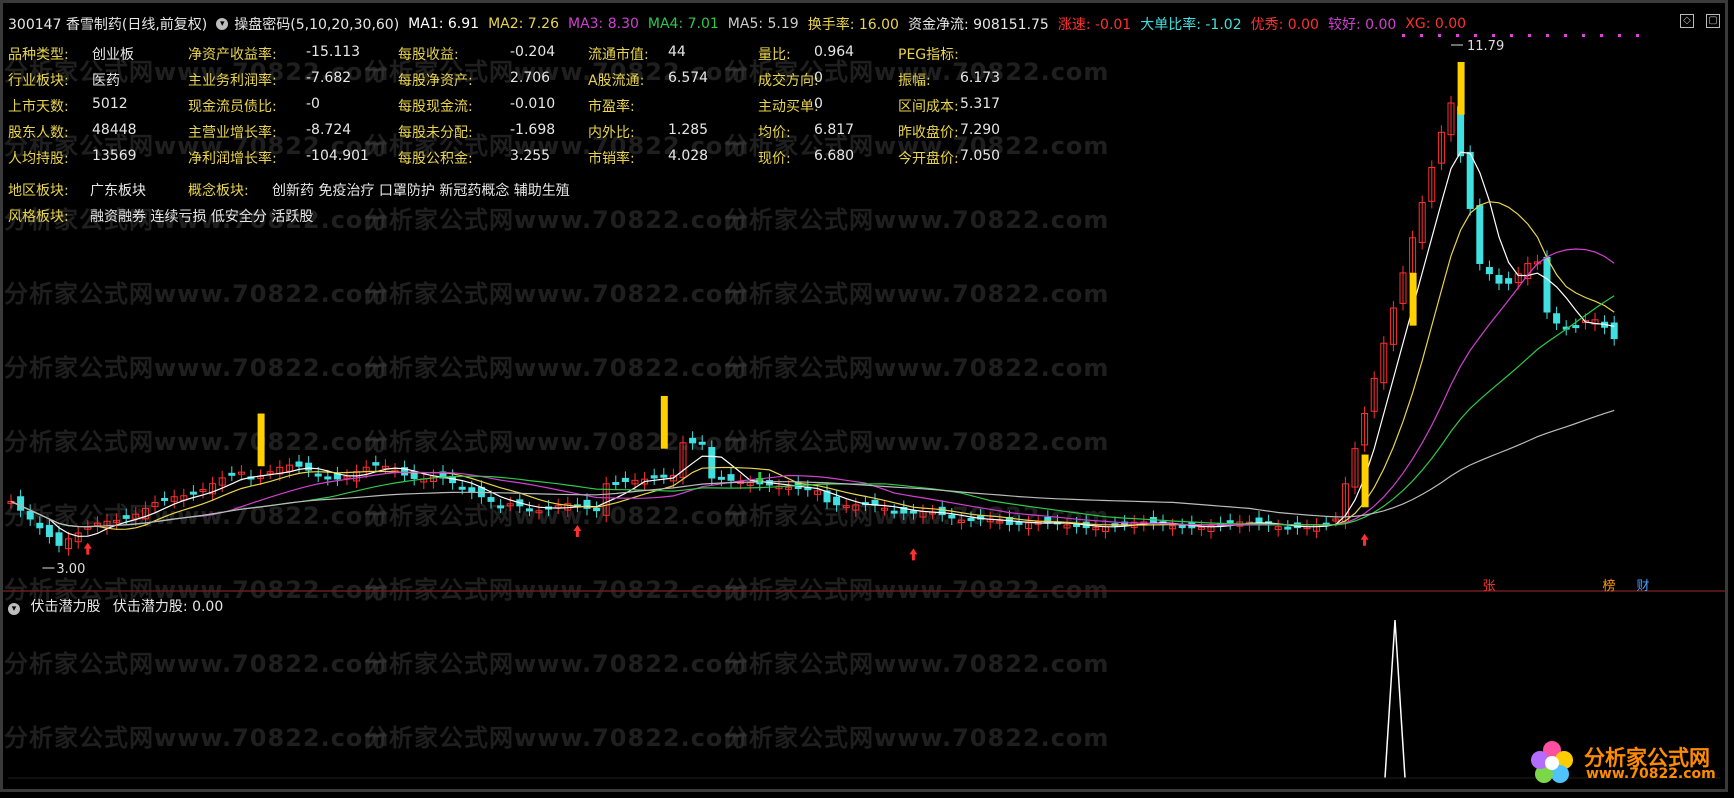 The width and height of the screenshot is (1734, 798). Describe the element at coordinates (1552, 762) in the screenshot. I see `flower-logo-icon` at that location.